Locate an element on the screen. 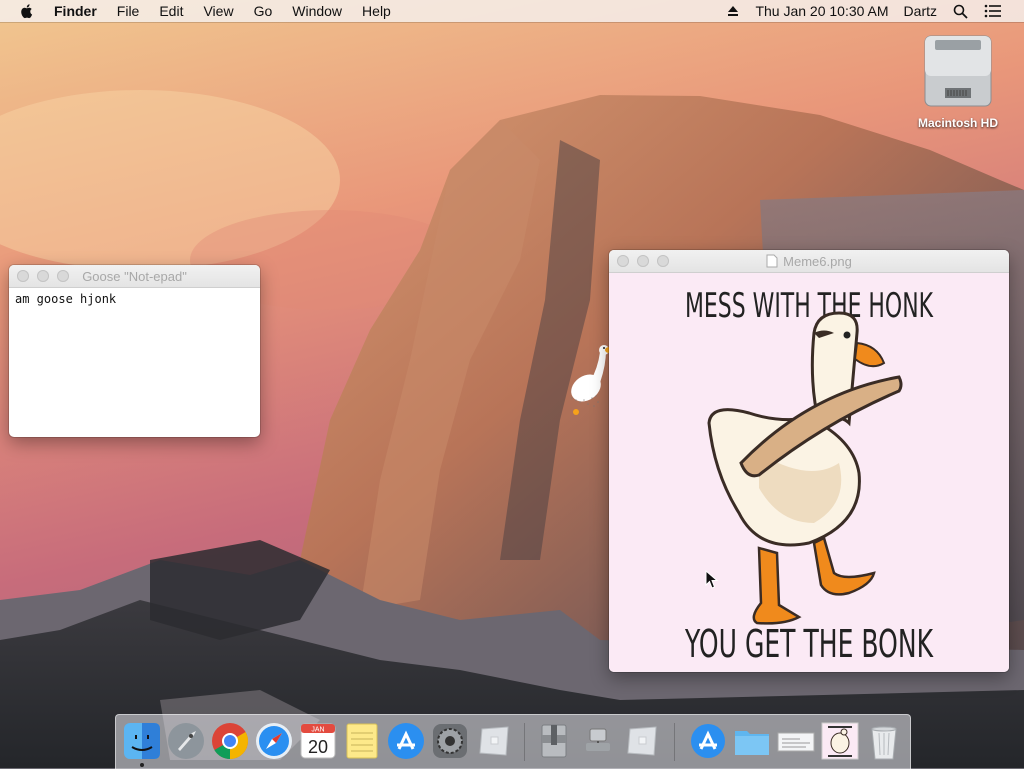  notepad-titlebar: Goose "Not-epad" is located at coordinates (134, 276).